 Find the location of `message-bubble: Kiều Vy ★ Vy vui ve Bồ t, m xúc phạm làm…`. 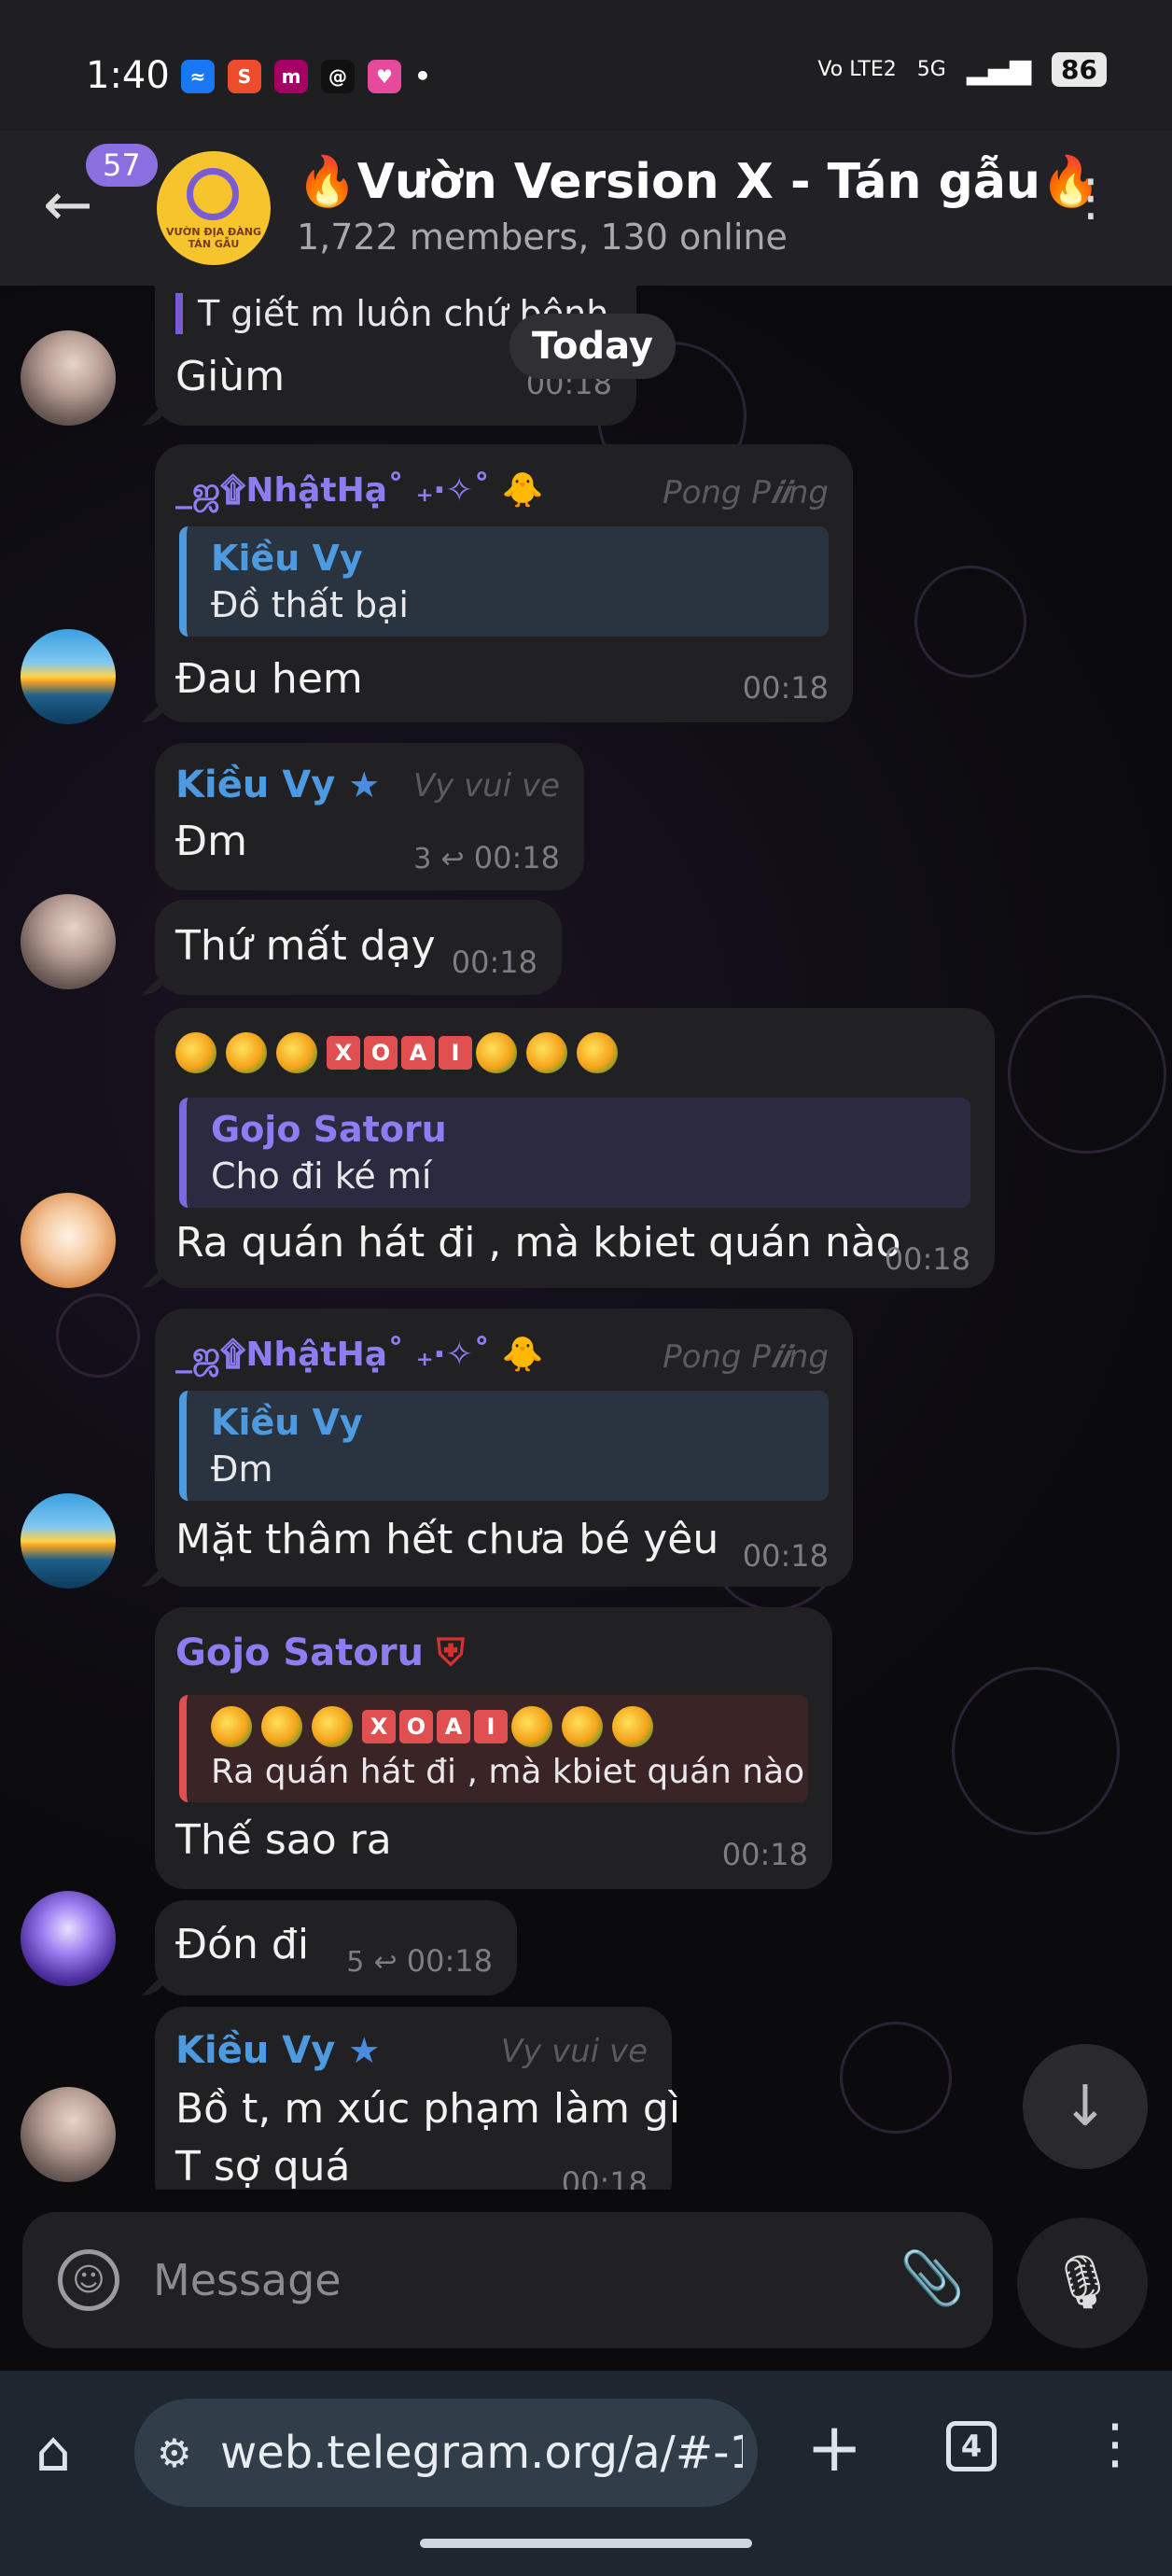

message-bubble: Kiều Vy ★ Vy vui ve Bồ t, m xúc phạm làm… is located at coordinates (417, 2098).